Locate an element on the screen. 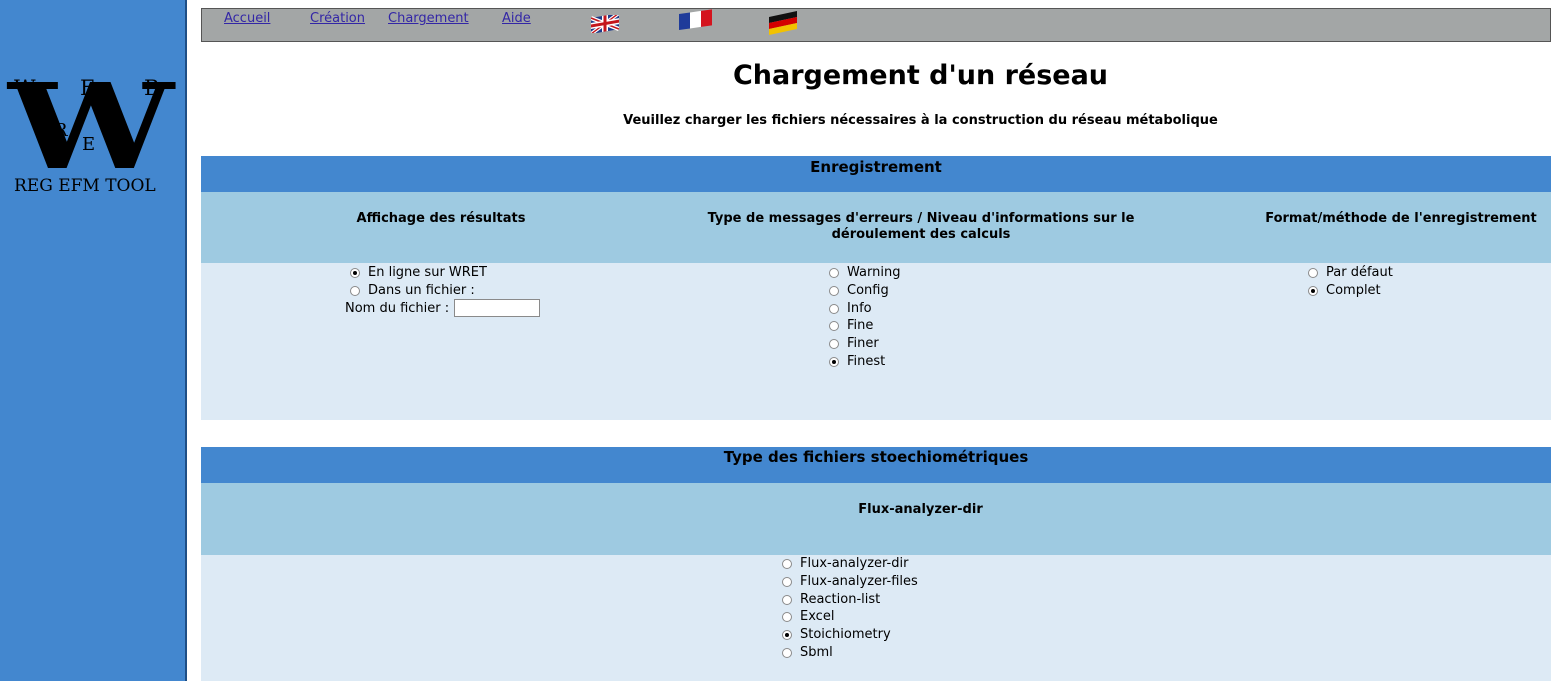 The width and height of the screenshot is (1551, 681). radio-option: Dans un fichier : is located at coordinates (412, 290).